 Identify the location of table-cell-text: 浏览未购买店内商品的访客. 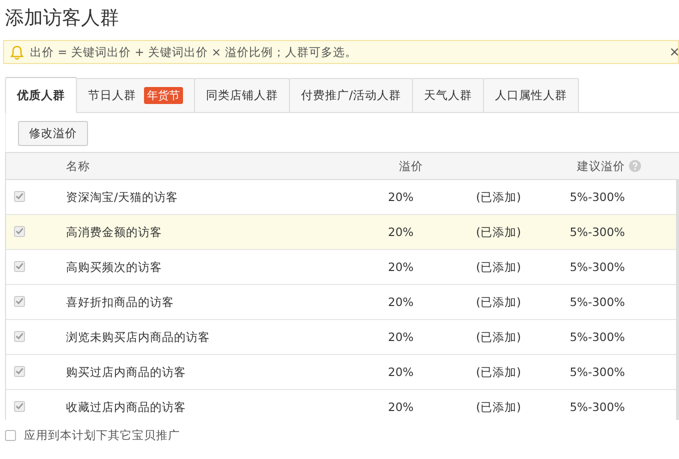
(138, 337).